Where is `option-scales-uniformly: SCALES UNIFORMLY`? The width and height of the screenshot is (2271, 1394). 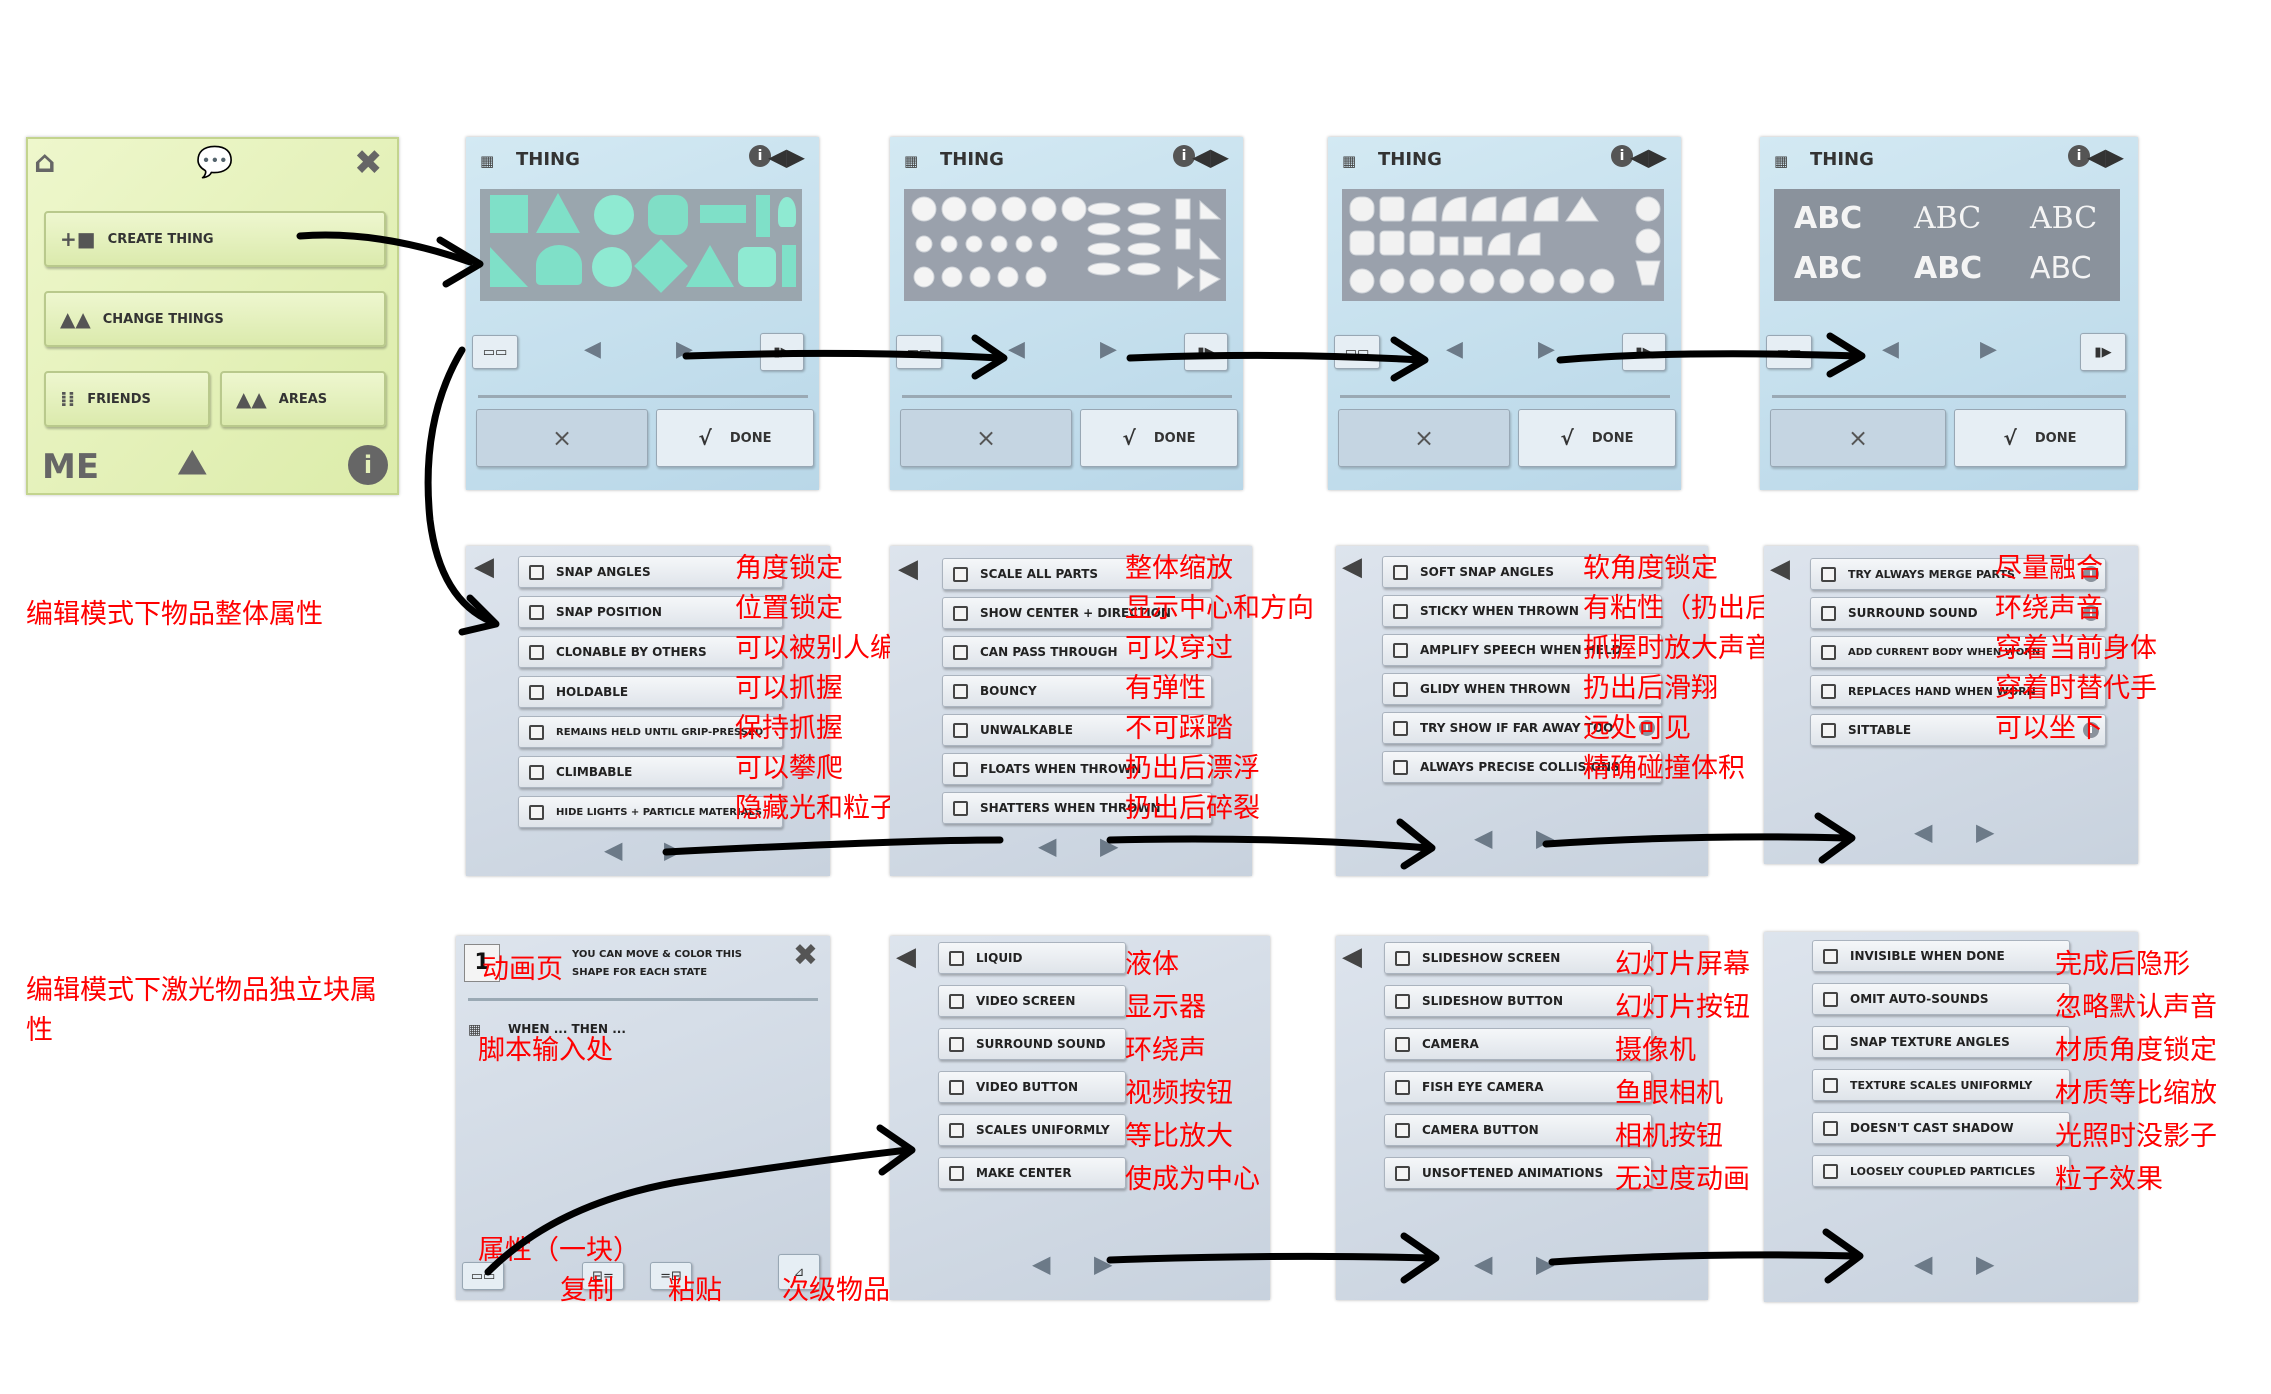
option-scales-uniformly: SCALES UNIFORMLY is located at coordinates (1032, 1130).